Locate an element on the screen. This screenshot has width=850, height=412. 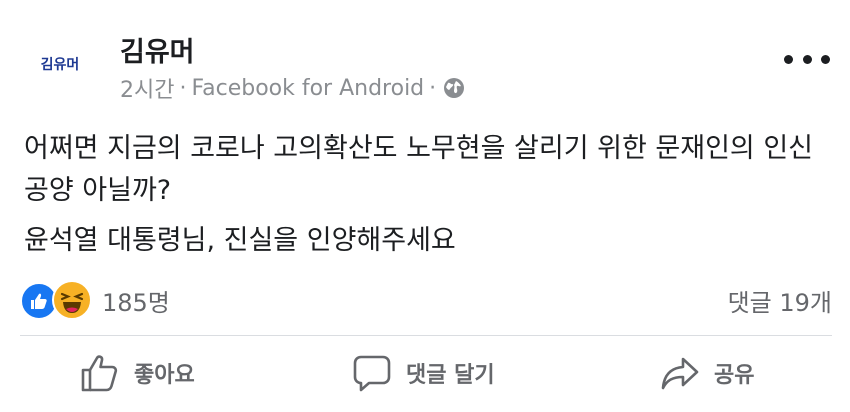
haha-icon is located at coordinates (72, 300).